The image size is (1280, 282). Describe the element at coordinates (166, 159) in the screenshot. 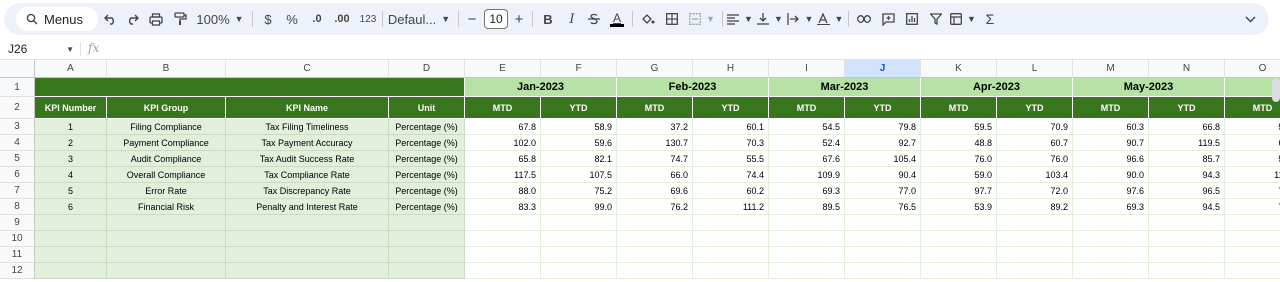

I see `kpi-group-cell: Audit Compliance` at that location.